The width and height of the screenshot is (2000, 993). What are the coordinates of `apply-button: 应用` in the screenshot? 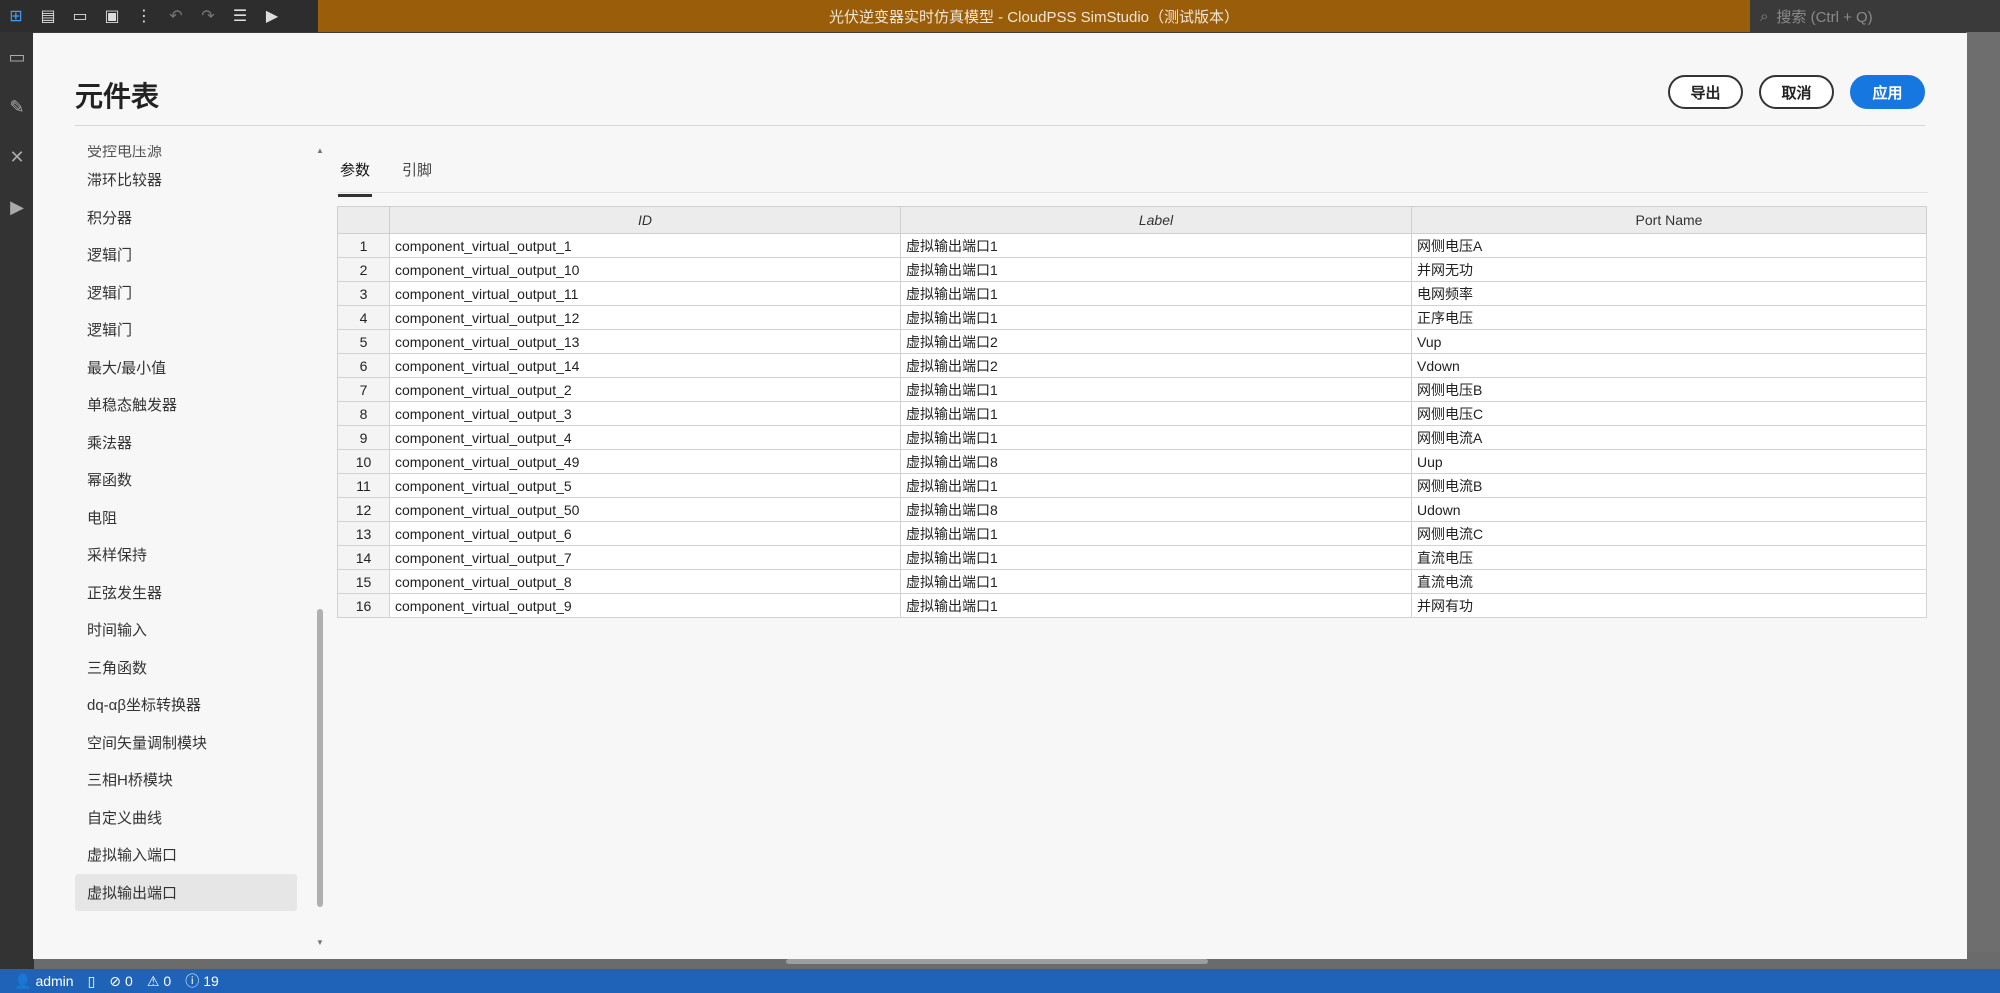 It's located at (1887, 92).